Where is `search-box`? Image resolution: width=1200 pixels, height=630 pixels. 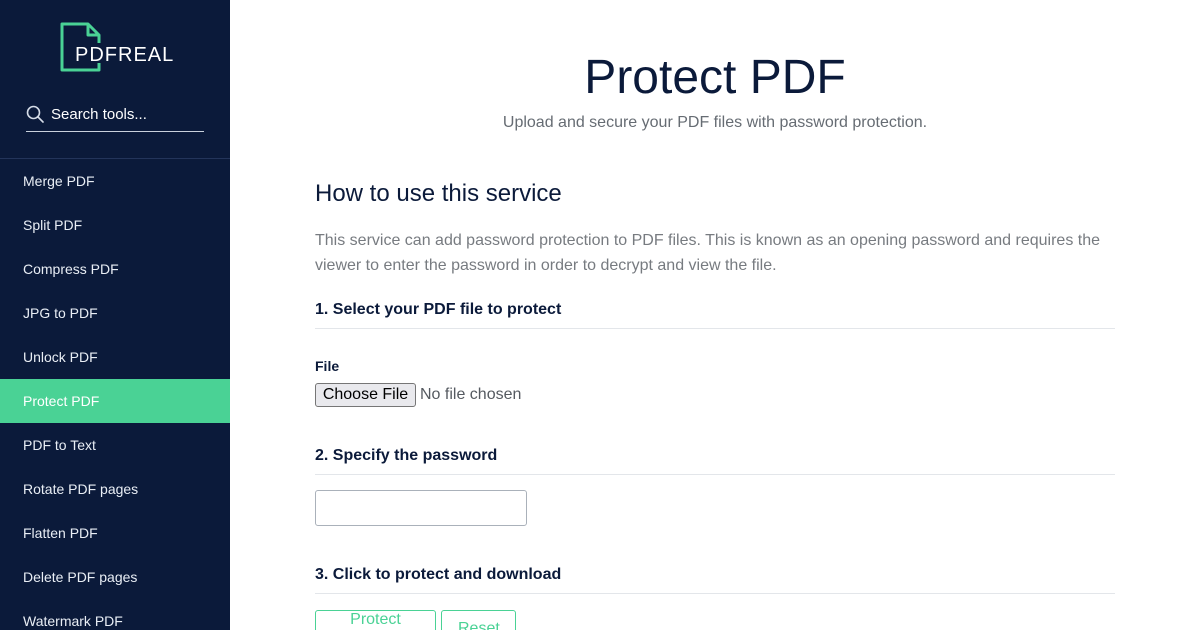 search-box is located at coordinates (115, 115).